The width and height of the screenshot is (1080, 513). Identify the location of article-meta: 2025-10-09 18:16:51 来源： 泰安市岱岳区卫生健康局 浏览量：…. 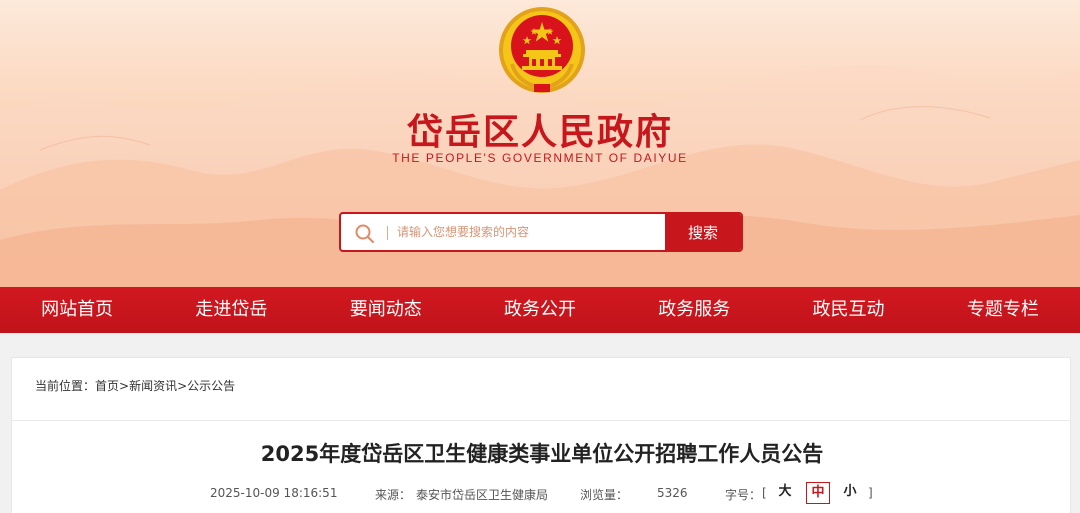
(542, 494).